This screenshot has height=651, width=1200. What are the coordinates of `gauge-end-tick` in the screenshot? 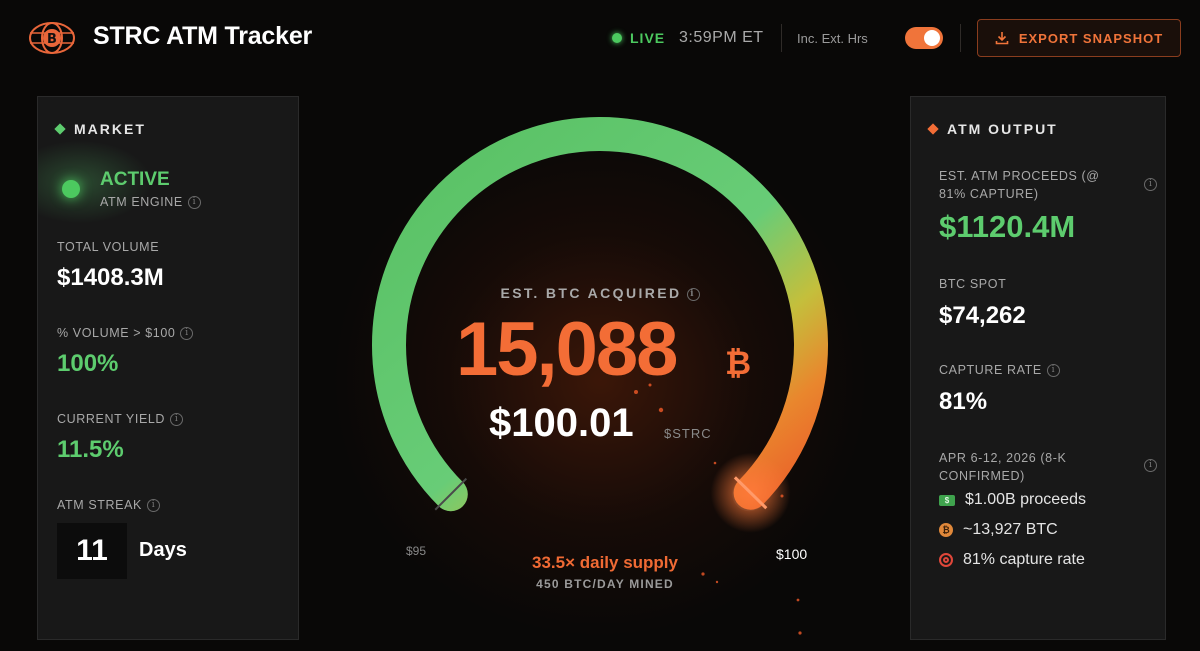 It's located at (750, 493).